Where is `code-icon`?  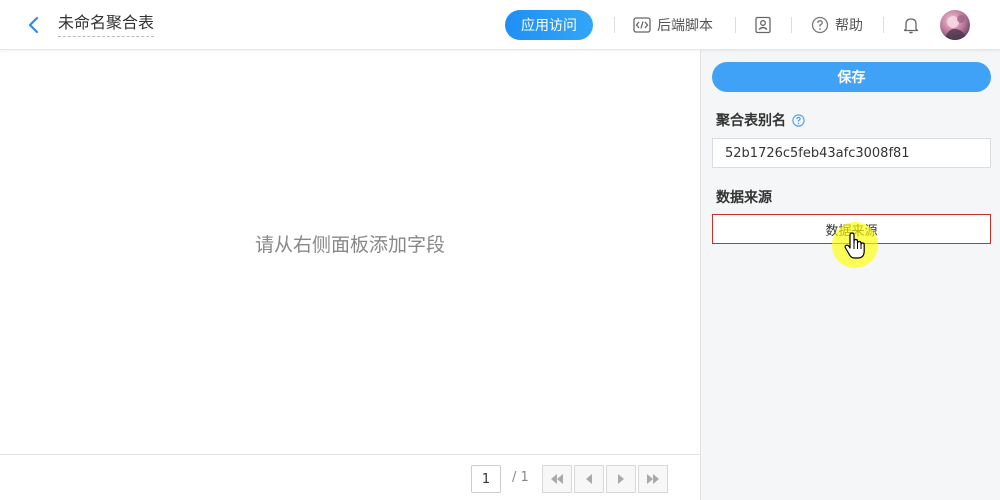 code-icon is located at coordinates (642, 25).